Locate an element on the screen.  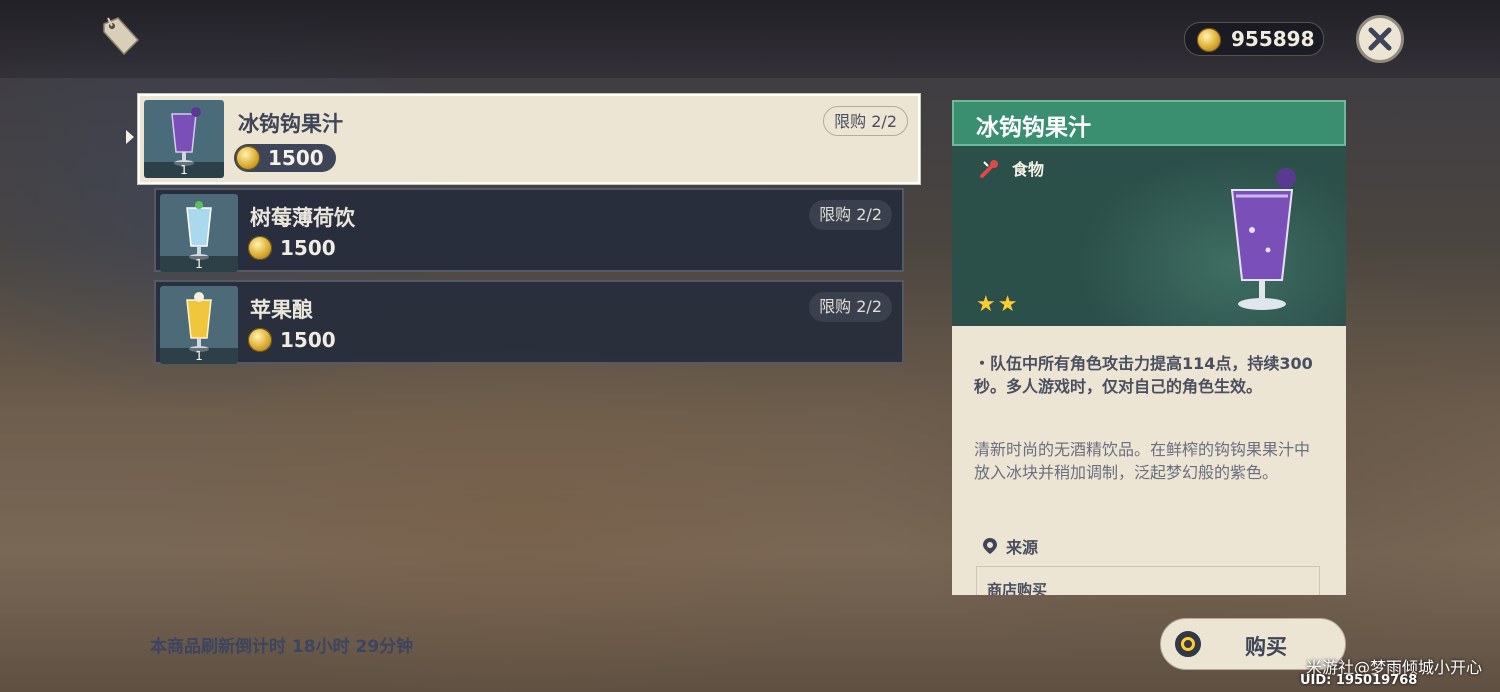
controller-button-icon is located at coordinates (1188, 644).